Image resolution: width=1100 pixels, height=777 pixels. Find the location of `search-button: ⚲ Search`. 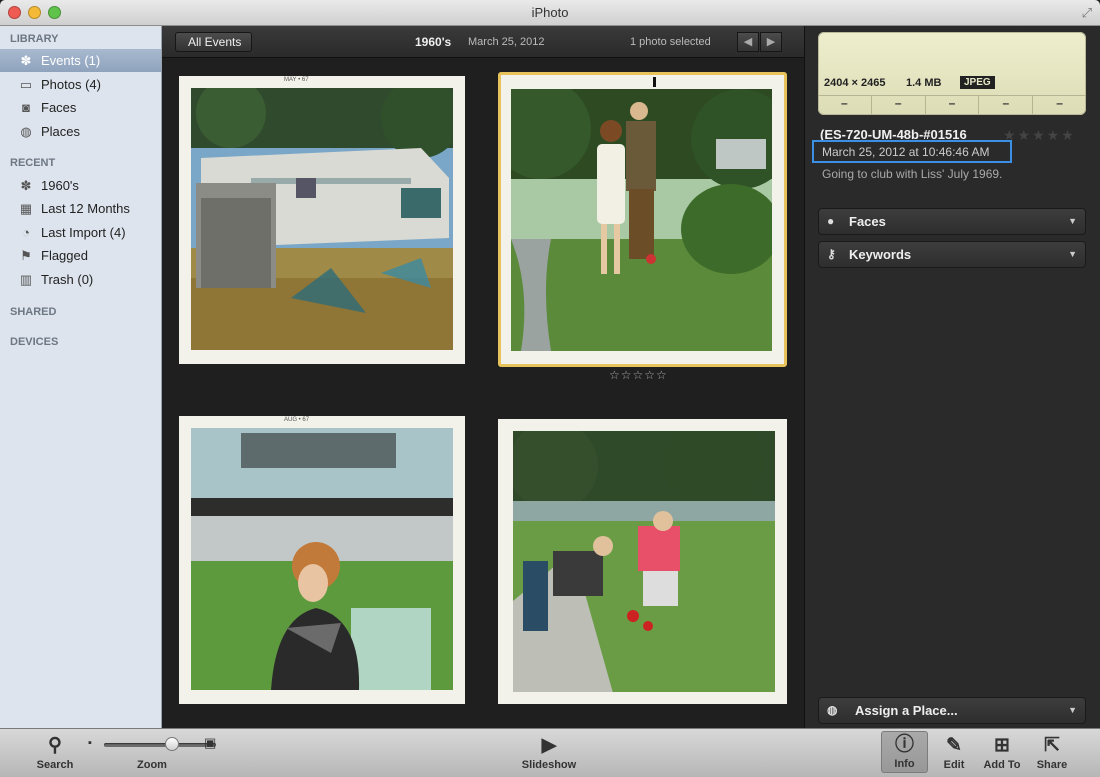

search-button: ⚲ Search is located at coordinates (55, 752).